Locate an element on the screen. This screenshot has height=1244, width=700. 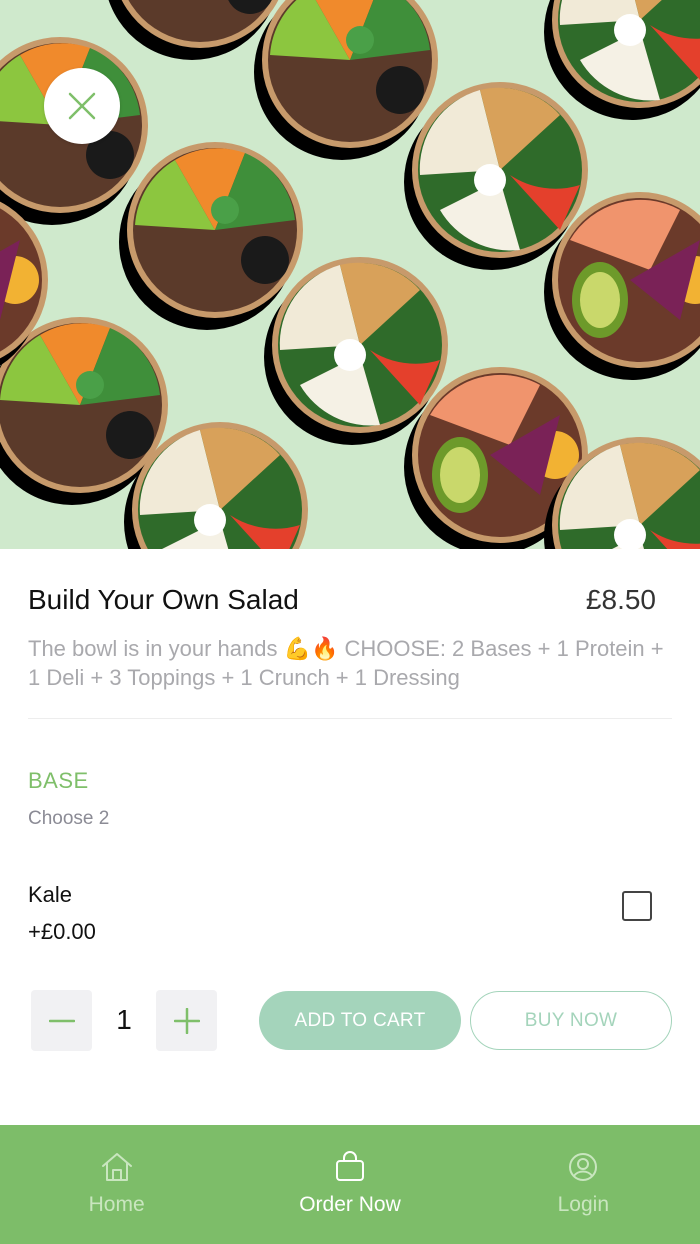
bottom-nav: Home Order Now Login is located at coordinates (350, 1184).